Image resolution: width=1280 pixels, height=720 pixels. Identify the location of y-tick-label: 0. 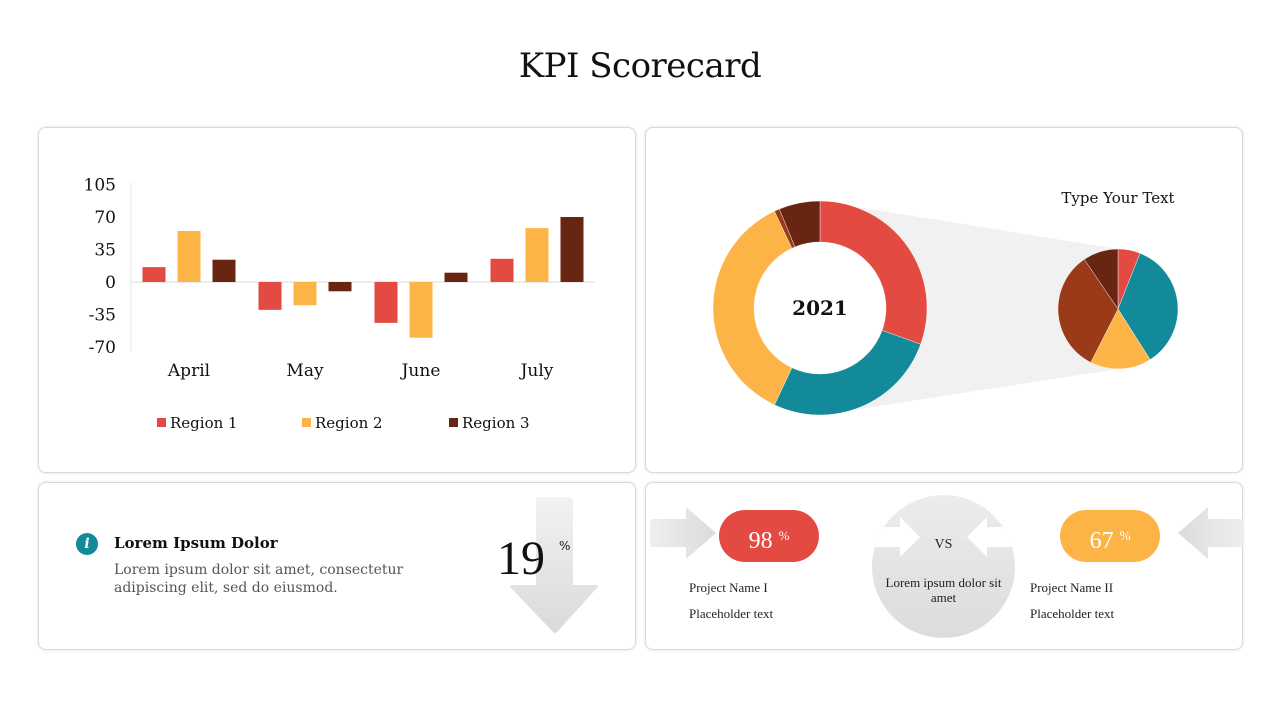
(110, 283).